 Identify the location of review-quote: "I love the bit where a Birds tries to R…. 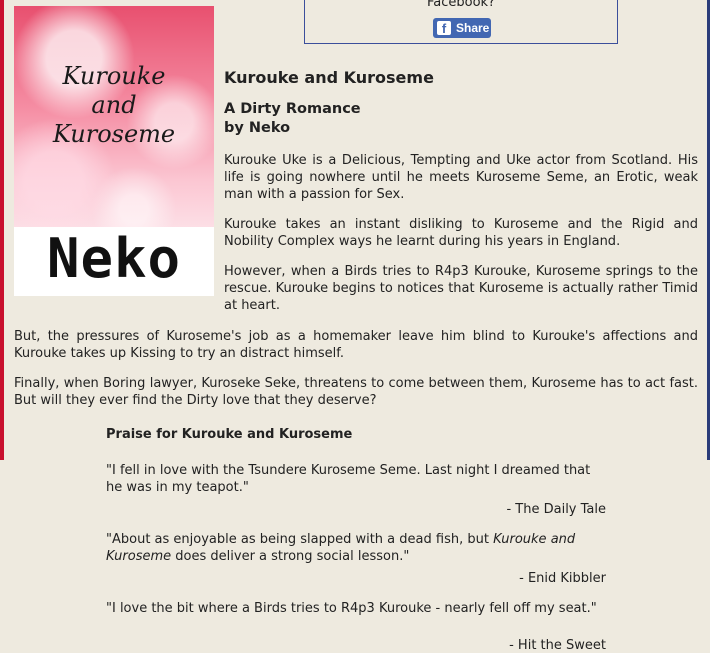
(351, 608).